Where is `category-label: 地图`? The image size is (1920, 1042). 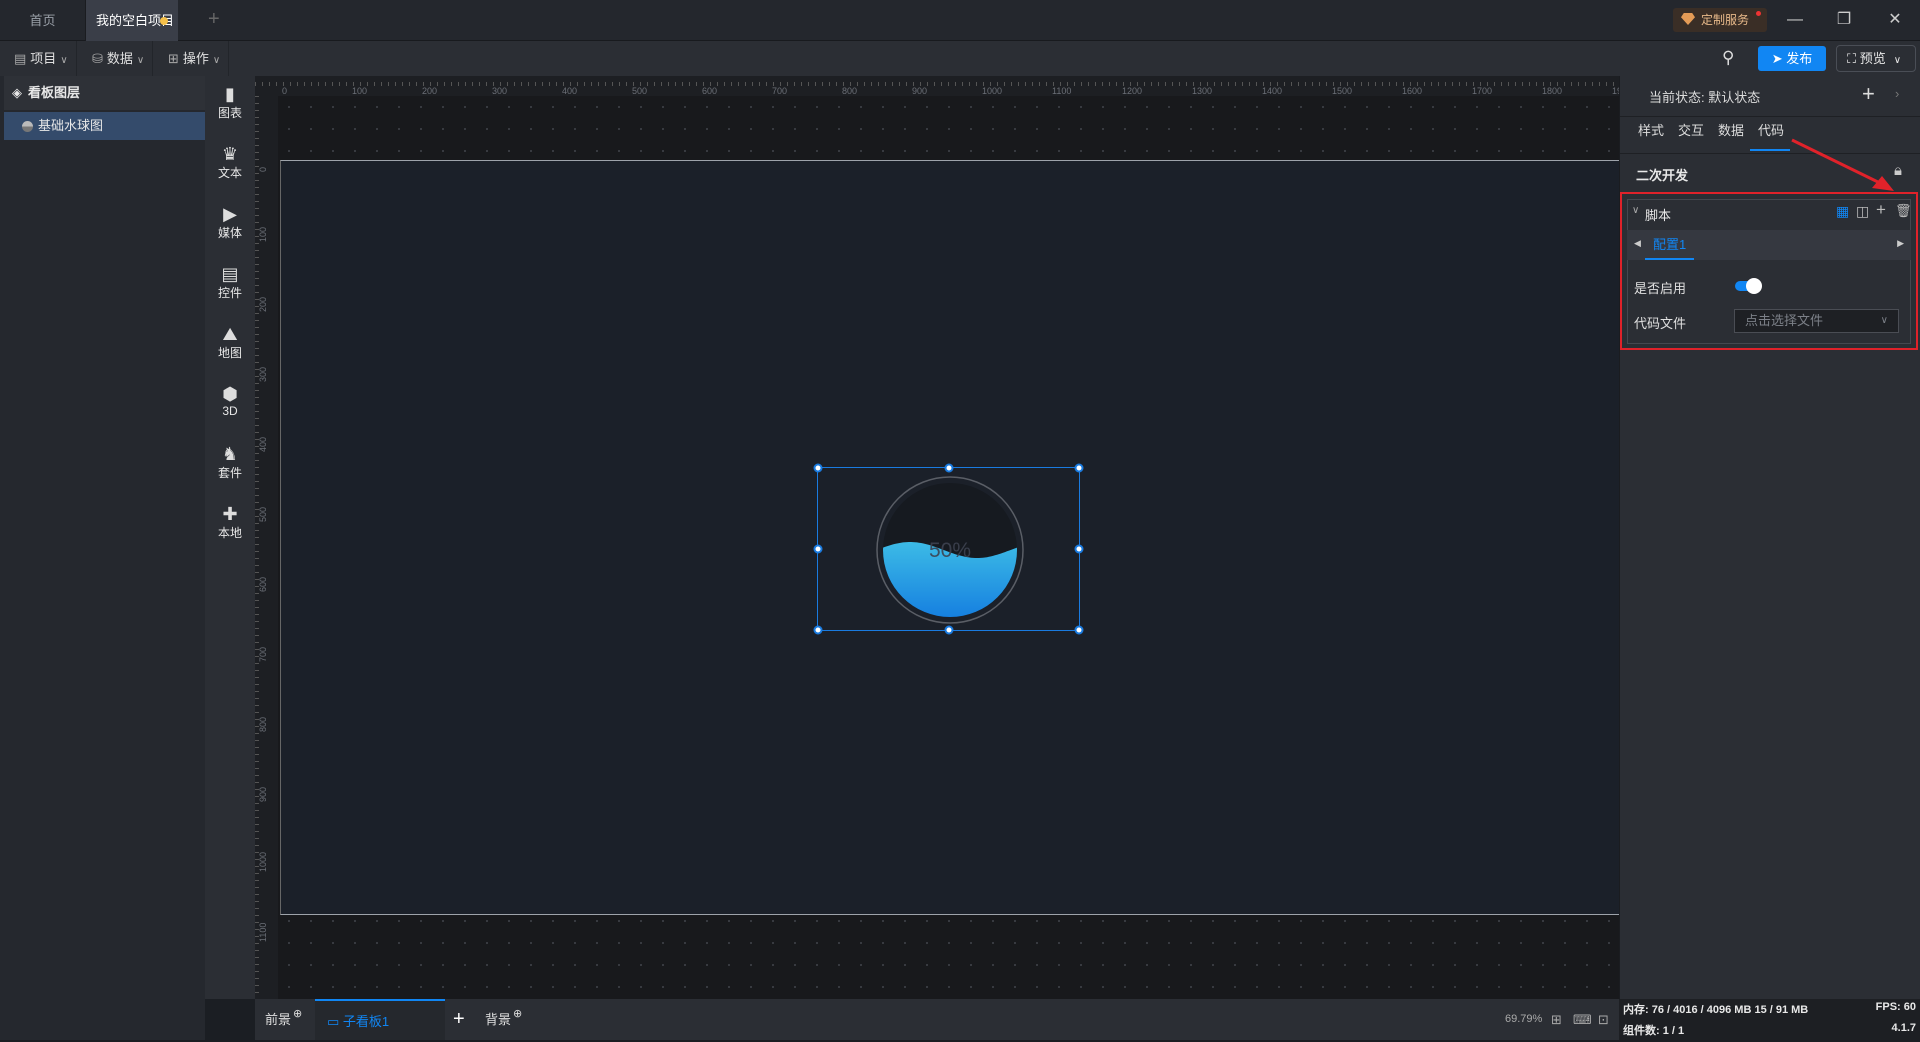
category-label: 地图 is located at coordinates (229, 353).